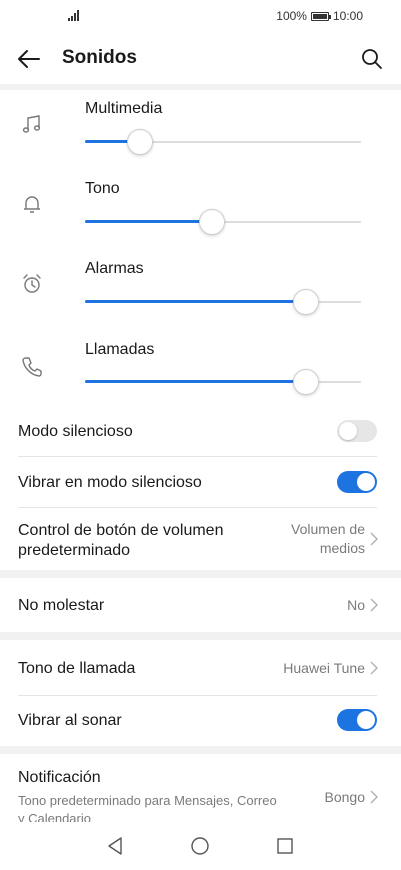 The height and width of the screenshot is (870, 401). Describe the element at coordinates (32, 284) in the screenshot. I see `alarm-clock-icon` at that location.